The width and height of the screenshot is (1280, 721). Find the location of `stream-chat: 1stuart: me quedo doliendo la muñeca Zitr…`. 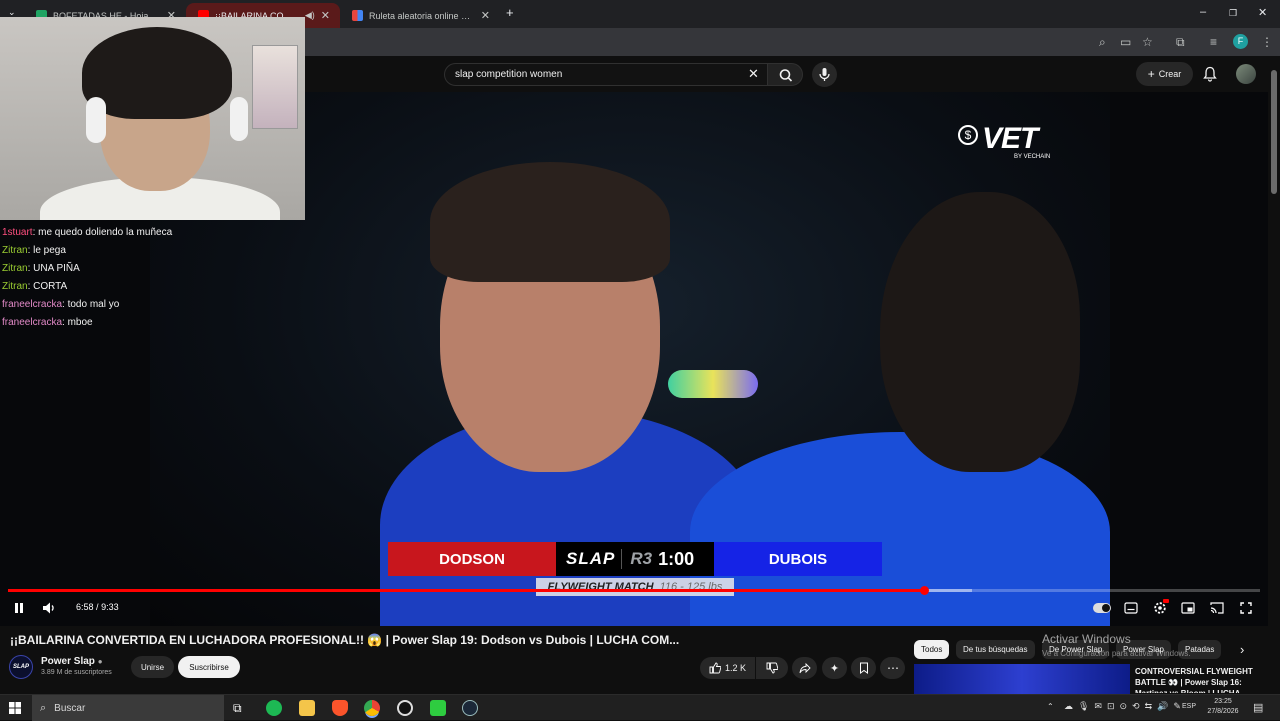

stream-chat: 1stuart: me quedo doliendo la muñeca Zitr… is located at coordinates (152, 278).